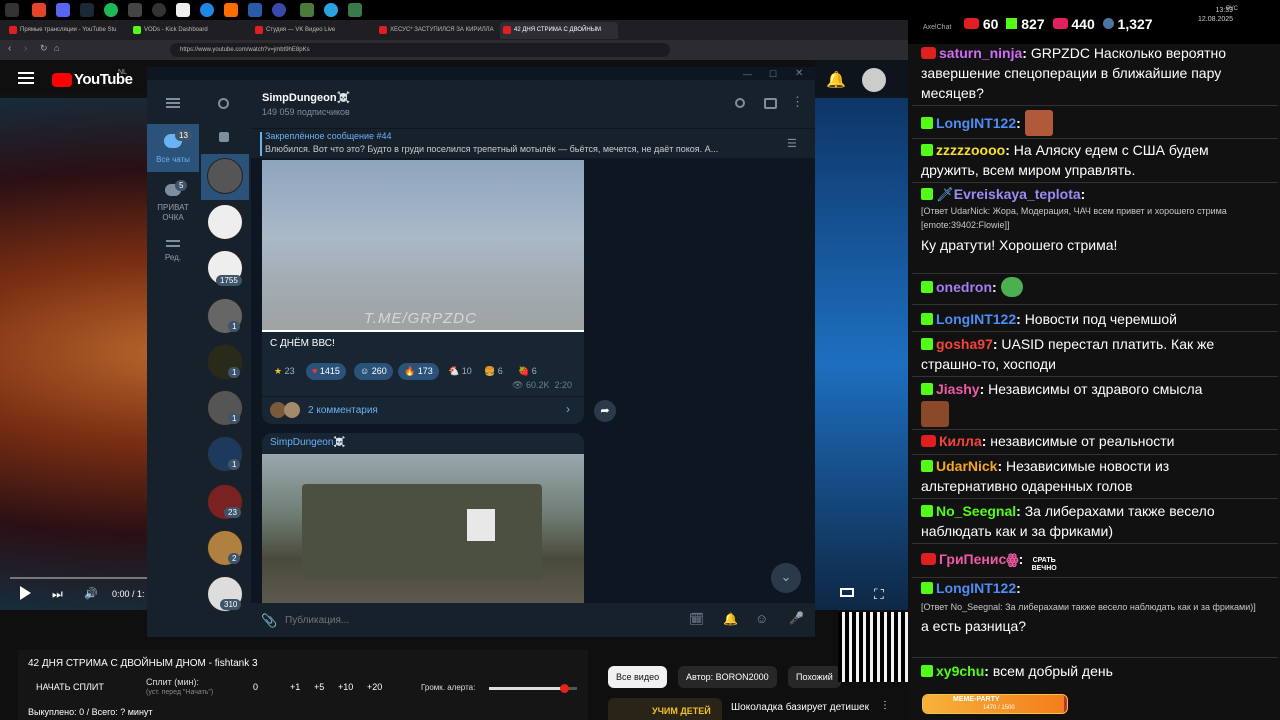 The height and width of the screenshot is (720, 1280). I want to click on browser-tab: VODs - Kick Dashboard, so click(189, 30).